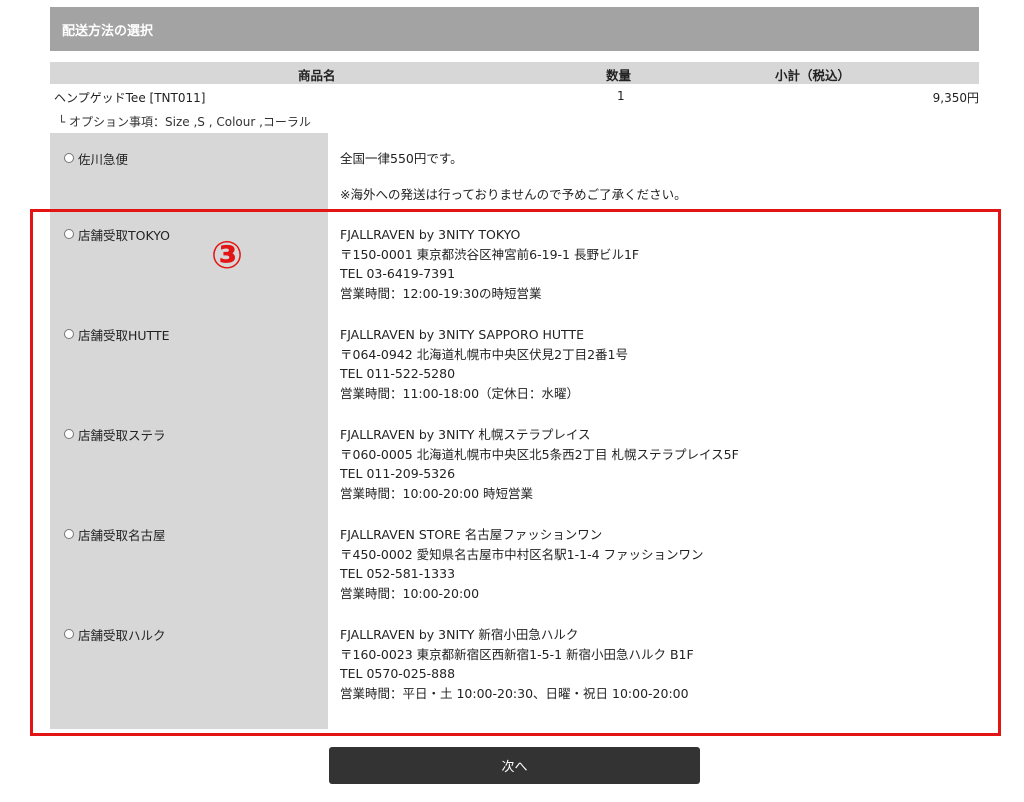  What do you see at coordinates (189, 259) in the screenshot?
I see `shipping-method-label-cell: 店舗受取TOKYO` at bounding box center [189, 259].